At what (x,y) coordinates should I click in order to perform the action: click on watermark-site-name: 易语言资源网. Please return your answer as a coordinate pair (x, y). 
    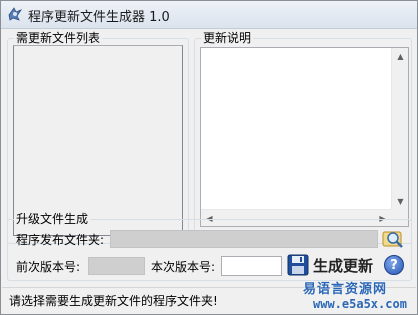
    Looking at the image, I should click on (345, 289).